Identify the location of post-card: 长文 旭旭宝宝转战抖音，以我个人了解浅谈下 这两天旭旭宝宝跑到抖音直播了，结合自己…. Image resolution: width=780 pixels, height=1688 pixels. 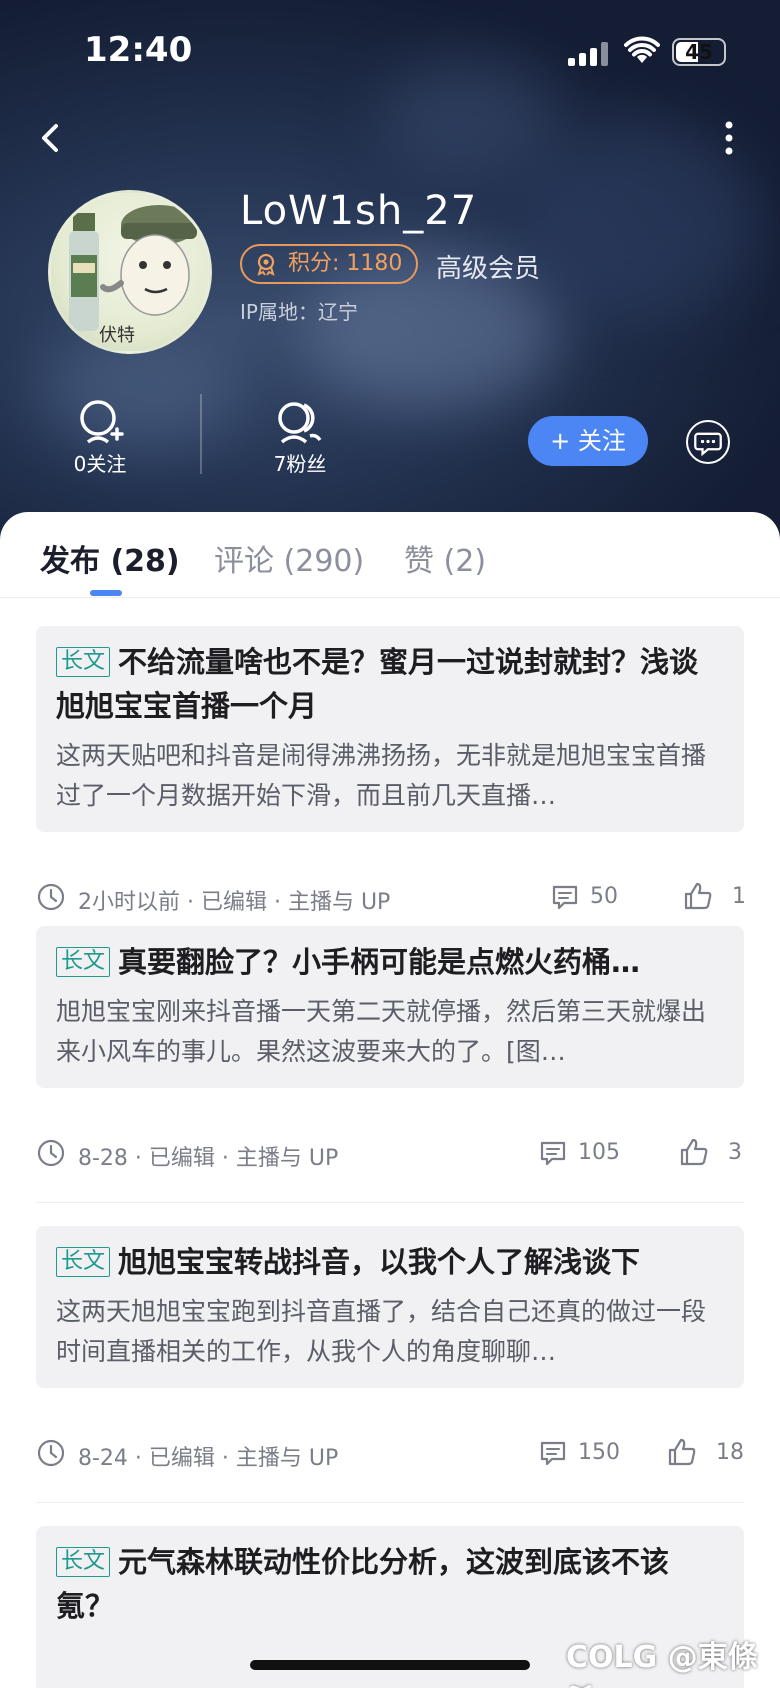
(390, 1307).